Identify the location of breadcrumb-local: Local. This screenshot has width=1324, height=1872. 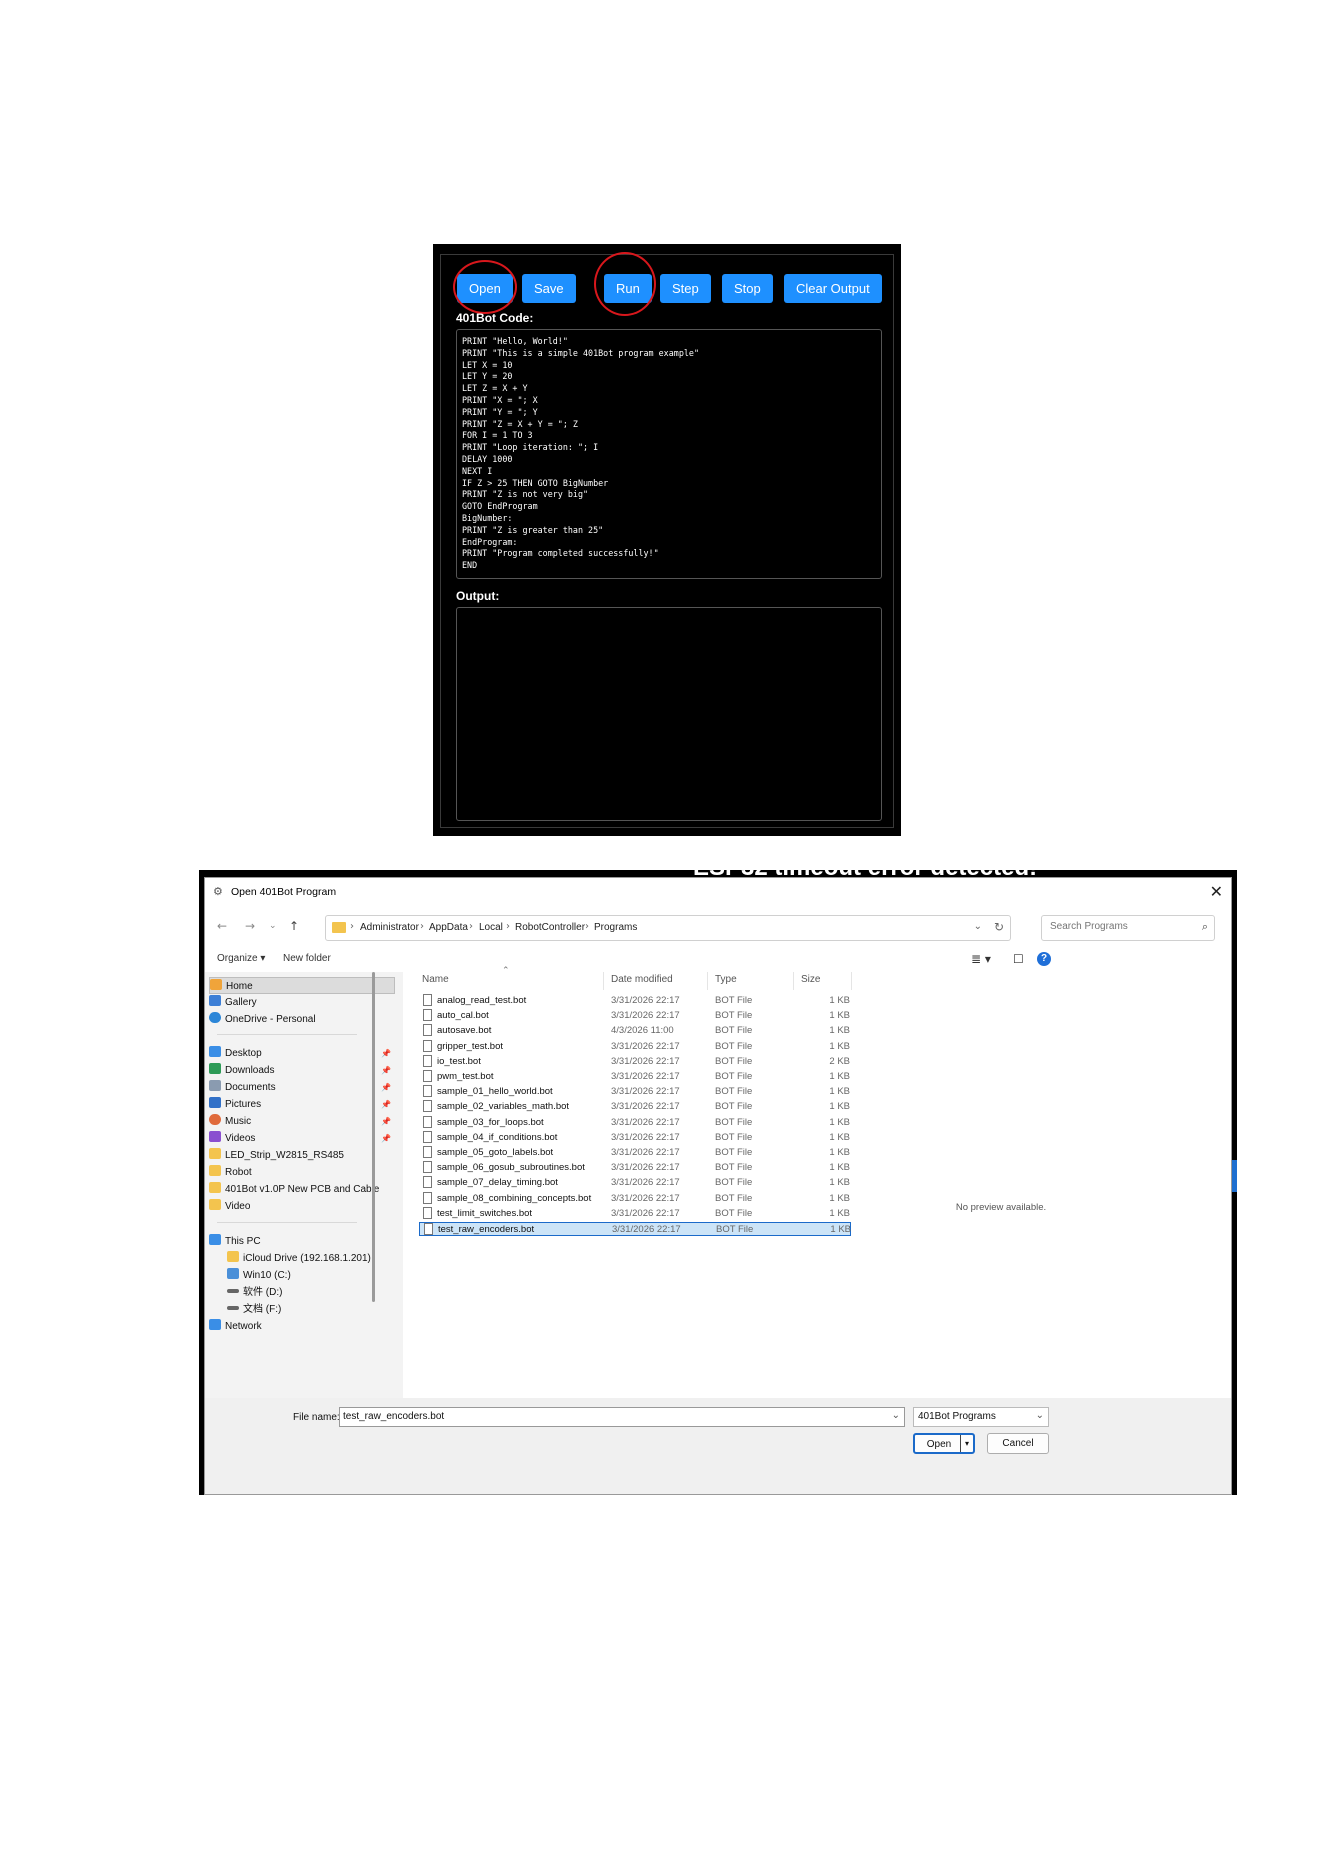
(491, 927).